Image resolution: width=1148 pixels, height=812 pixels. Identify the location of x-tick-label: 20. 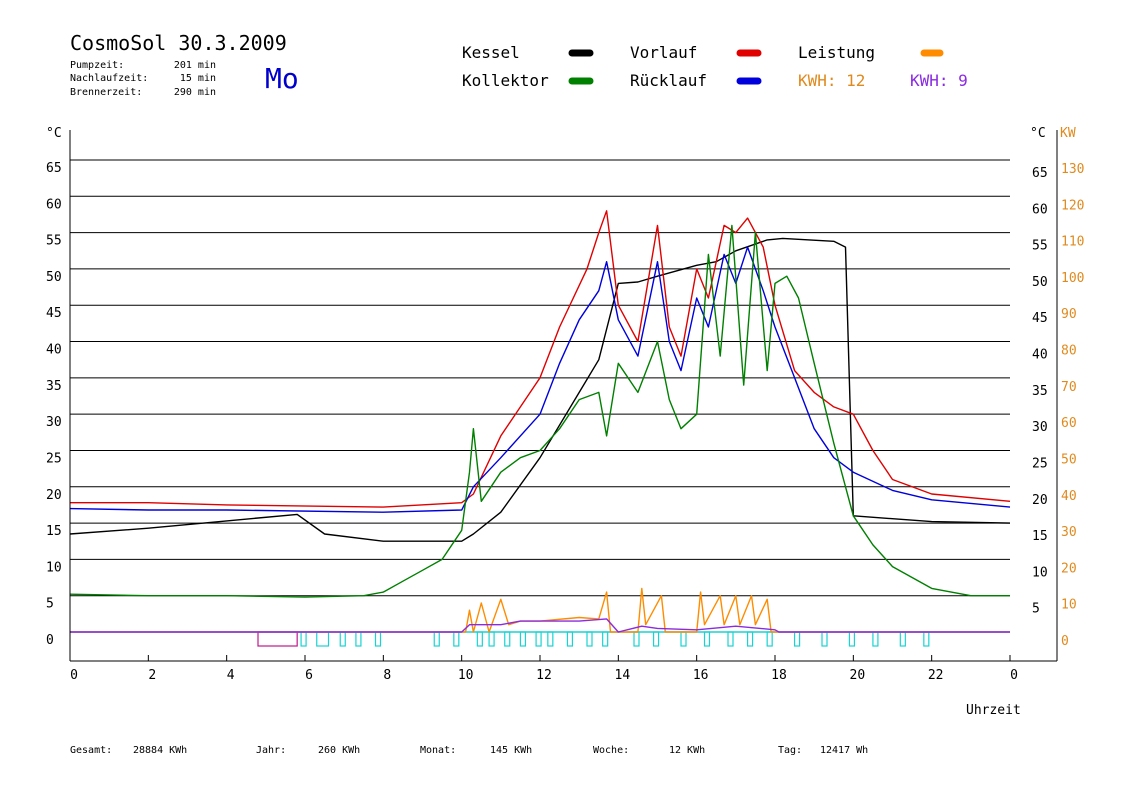
(858, 675).